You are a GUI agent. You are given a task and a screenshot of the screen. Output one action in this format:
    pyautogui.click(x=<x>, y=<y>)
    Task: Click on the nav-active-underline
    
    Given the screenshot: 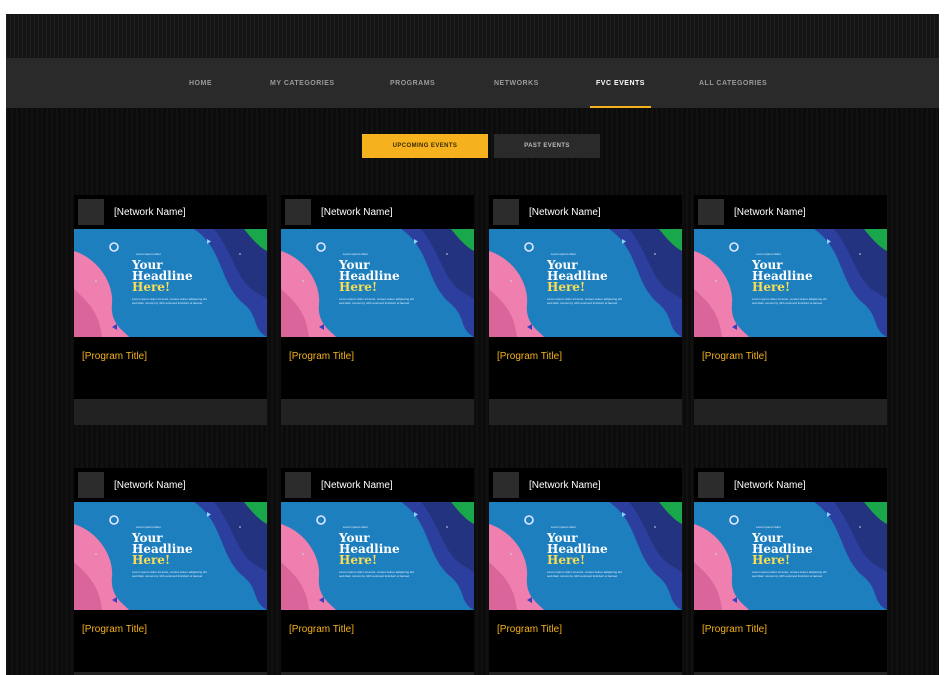 What is the action you would take?
    pyautogui.click(x=620, y=107)
    